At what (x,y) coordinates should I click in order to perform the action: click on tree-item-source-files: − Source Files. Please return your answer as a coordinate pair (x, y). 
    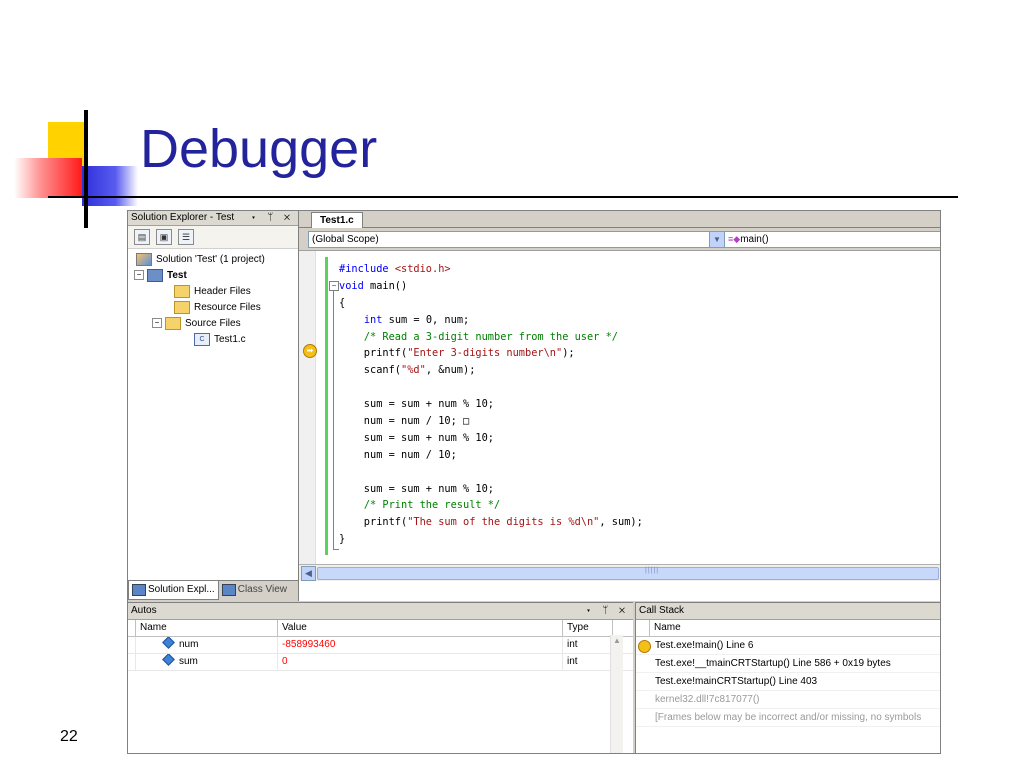
    Looking at the image, I should click on (213, 324).